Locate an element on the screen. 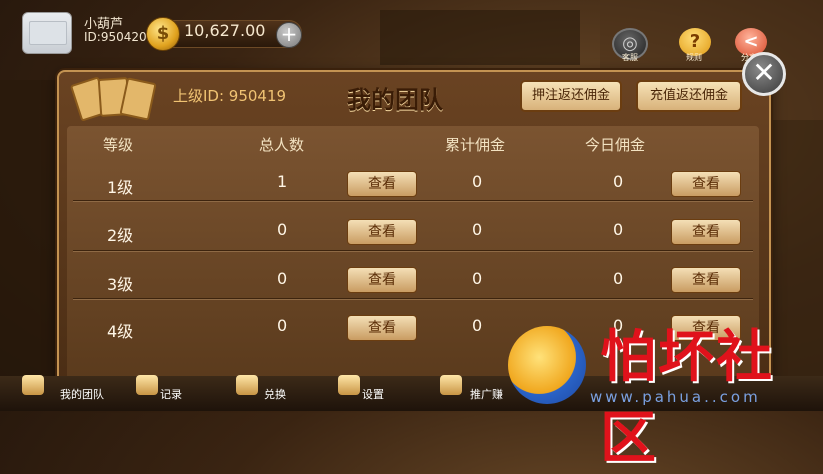  header-level: 等级 is located at coordinates (118, 145).